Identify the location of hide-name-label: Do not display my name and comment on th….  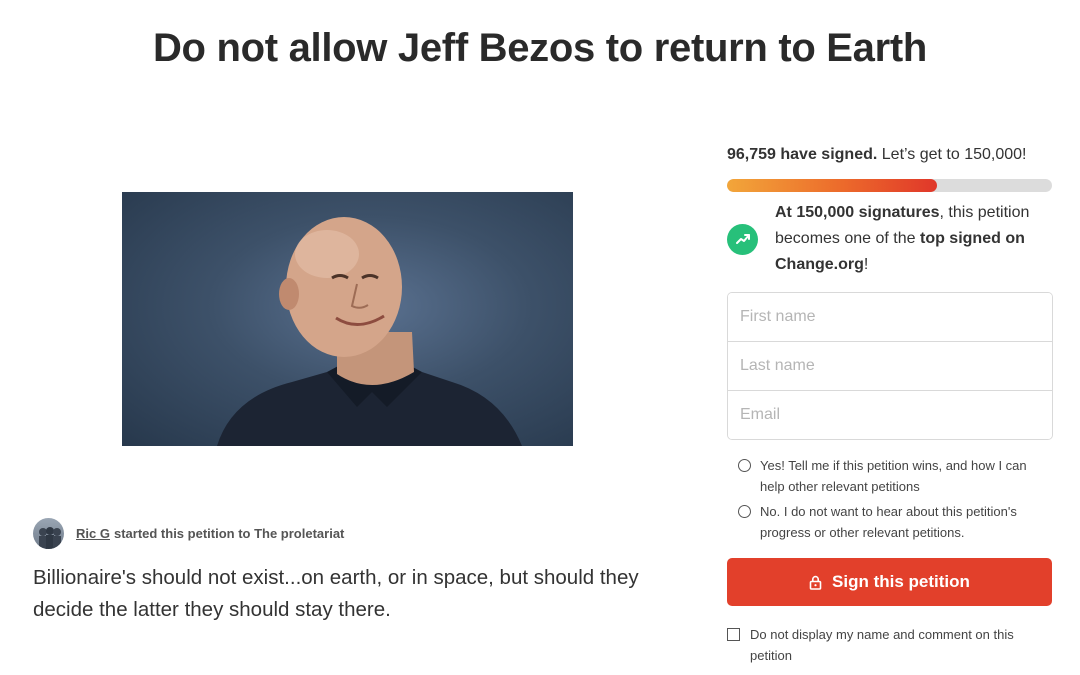
(882, 645).